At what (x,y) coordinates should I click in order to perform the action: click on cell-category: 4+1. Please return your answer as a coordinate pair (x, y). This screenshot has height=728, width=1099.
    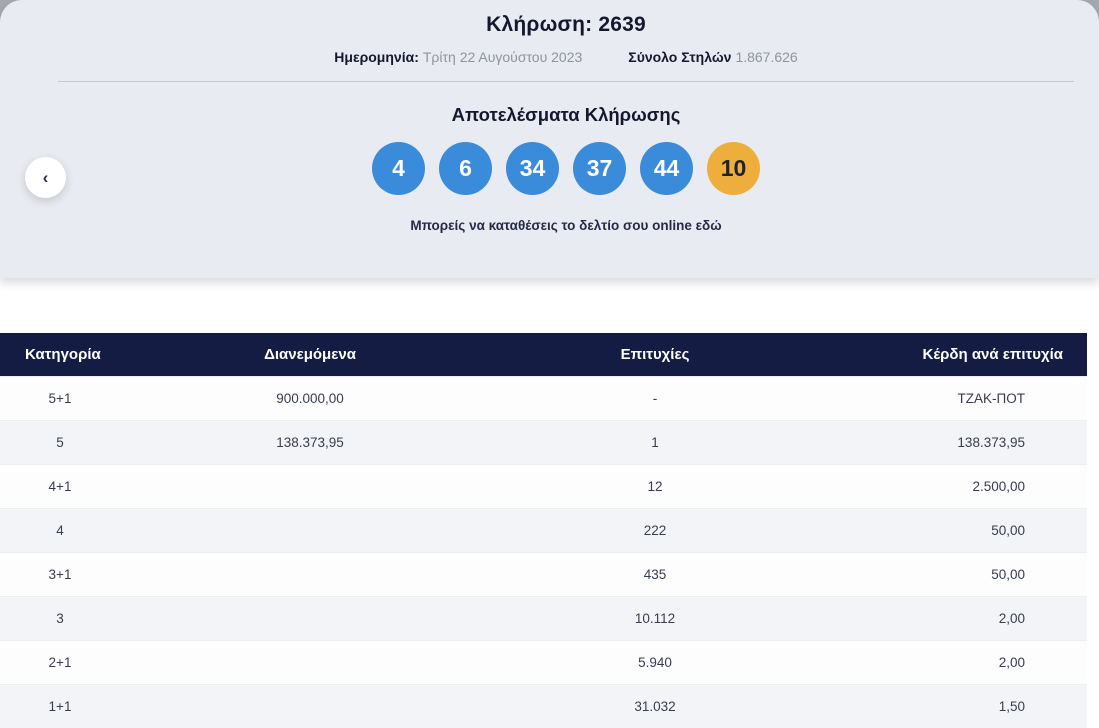
    Looking at the image, I should click on (60, 486).